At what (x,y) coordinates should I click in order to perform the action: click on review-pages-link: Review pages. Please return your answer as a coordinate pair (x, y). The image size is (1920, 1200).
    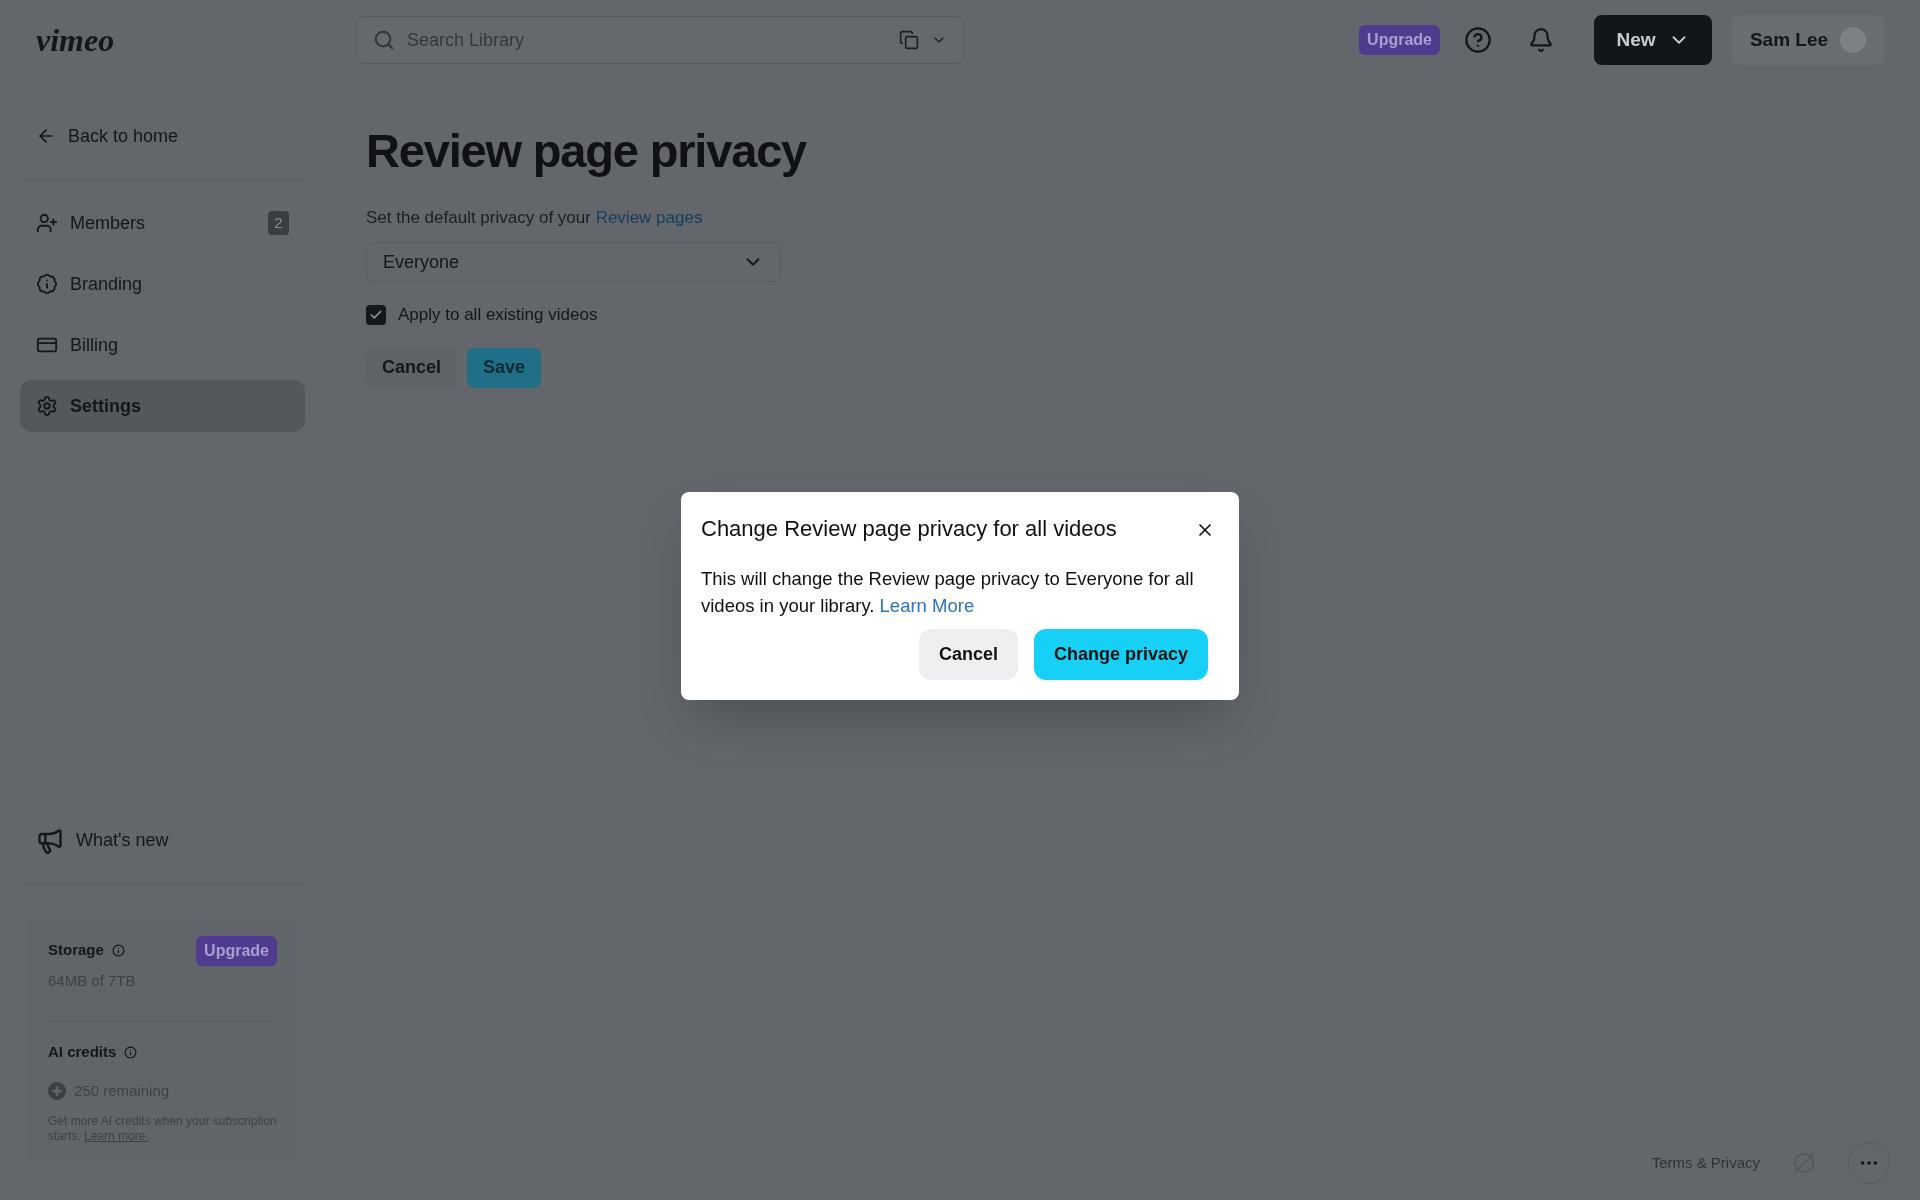
    Looking at the image, I should click on (649, 217).